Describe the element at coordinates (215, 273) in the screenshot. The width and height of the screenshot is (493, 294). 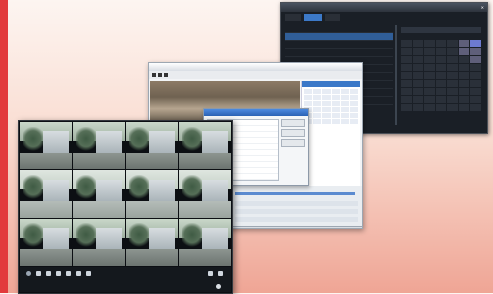
I see `camera-control-right` at that location.